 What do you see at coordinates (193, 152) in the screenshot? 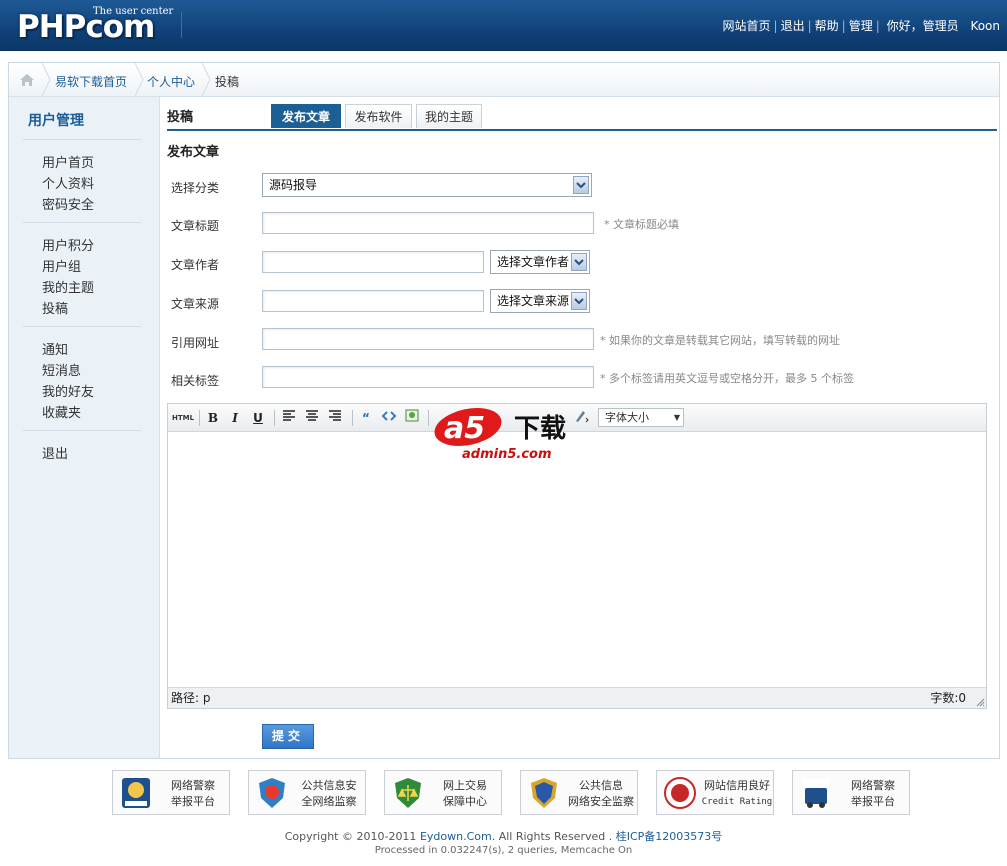
I see `form-title: 发布文章` at bounding box center [193, 152].